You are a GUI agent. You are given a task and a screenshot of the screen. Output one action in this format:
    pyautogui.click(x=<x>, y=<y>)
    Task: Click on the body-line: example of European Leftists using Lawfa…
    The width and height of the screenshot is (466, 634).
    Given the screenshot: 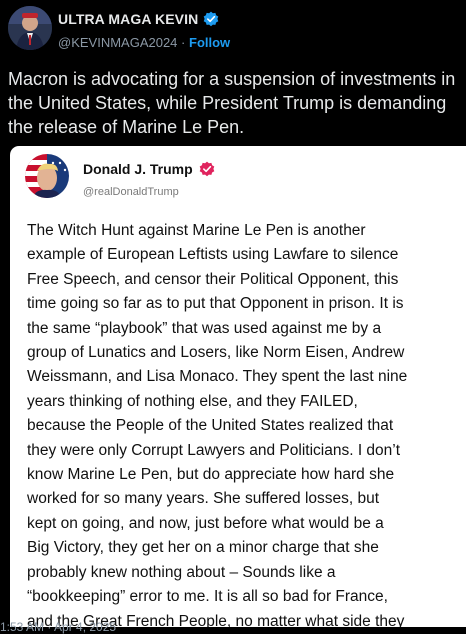 What is the action you would take?
    pyautogui.click(x=213, y=255)
    